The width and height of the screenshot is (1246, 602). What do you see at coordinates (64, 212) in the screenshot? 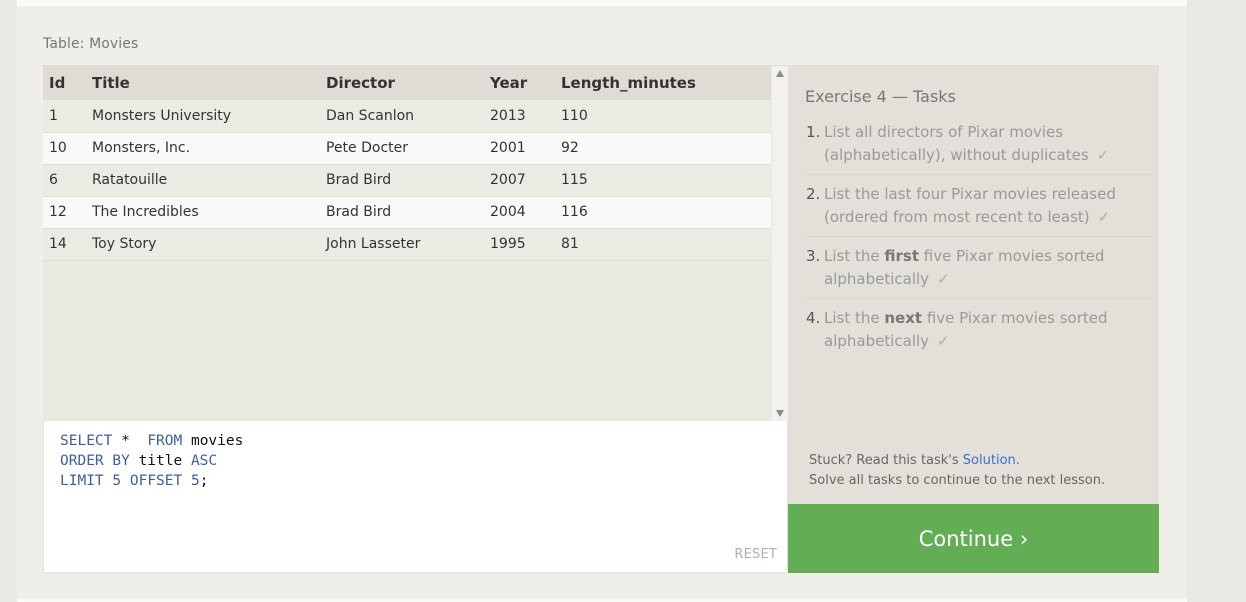
I see `cell-id: 12` at bounding box center [64, 212].